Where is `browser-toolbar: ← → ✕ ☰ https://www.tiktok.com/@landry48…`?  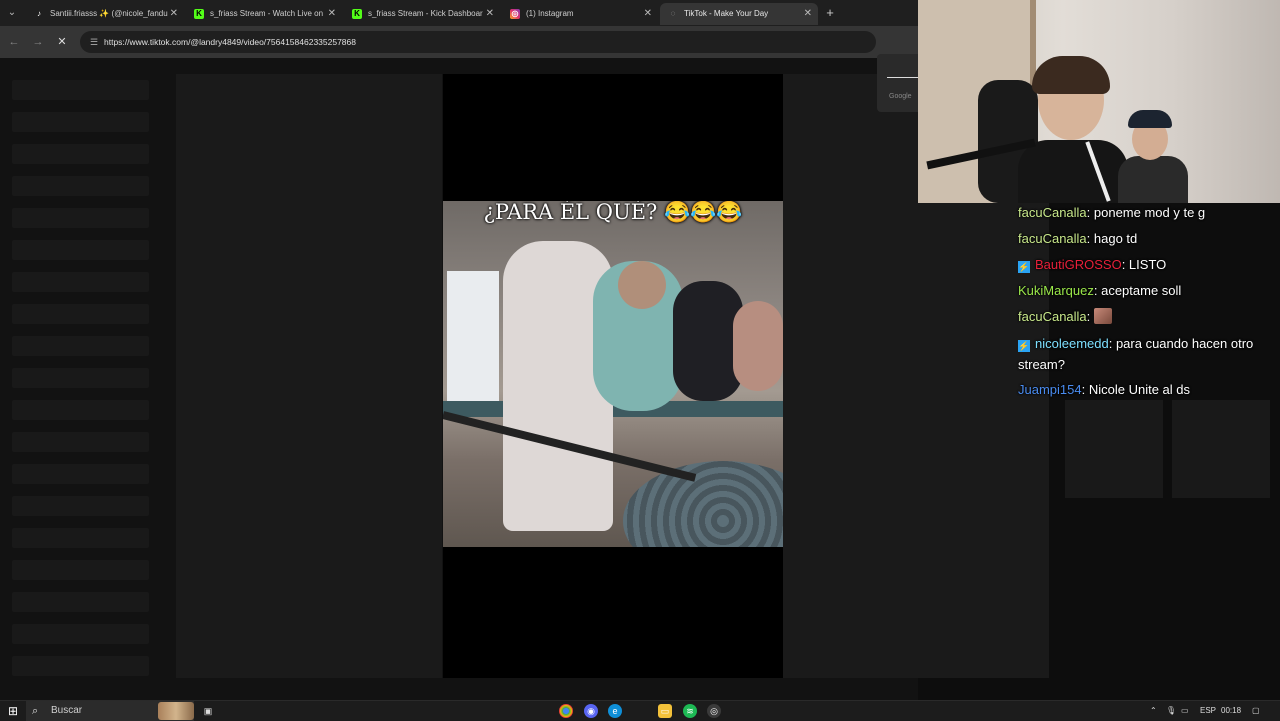
browser-toolbar: ← → ✕ ☰ https://www.tiktok.com/@landry48… is located at coordinates (459, 42).